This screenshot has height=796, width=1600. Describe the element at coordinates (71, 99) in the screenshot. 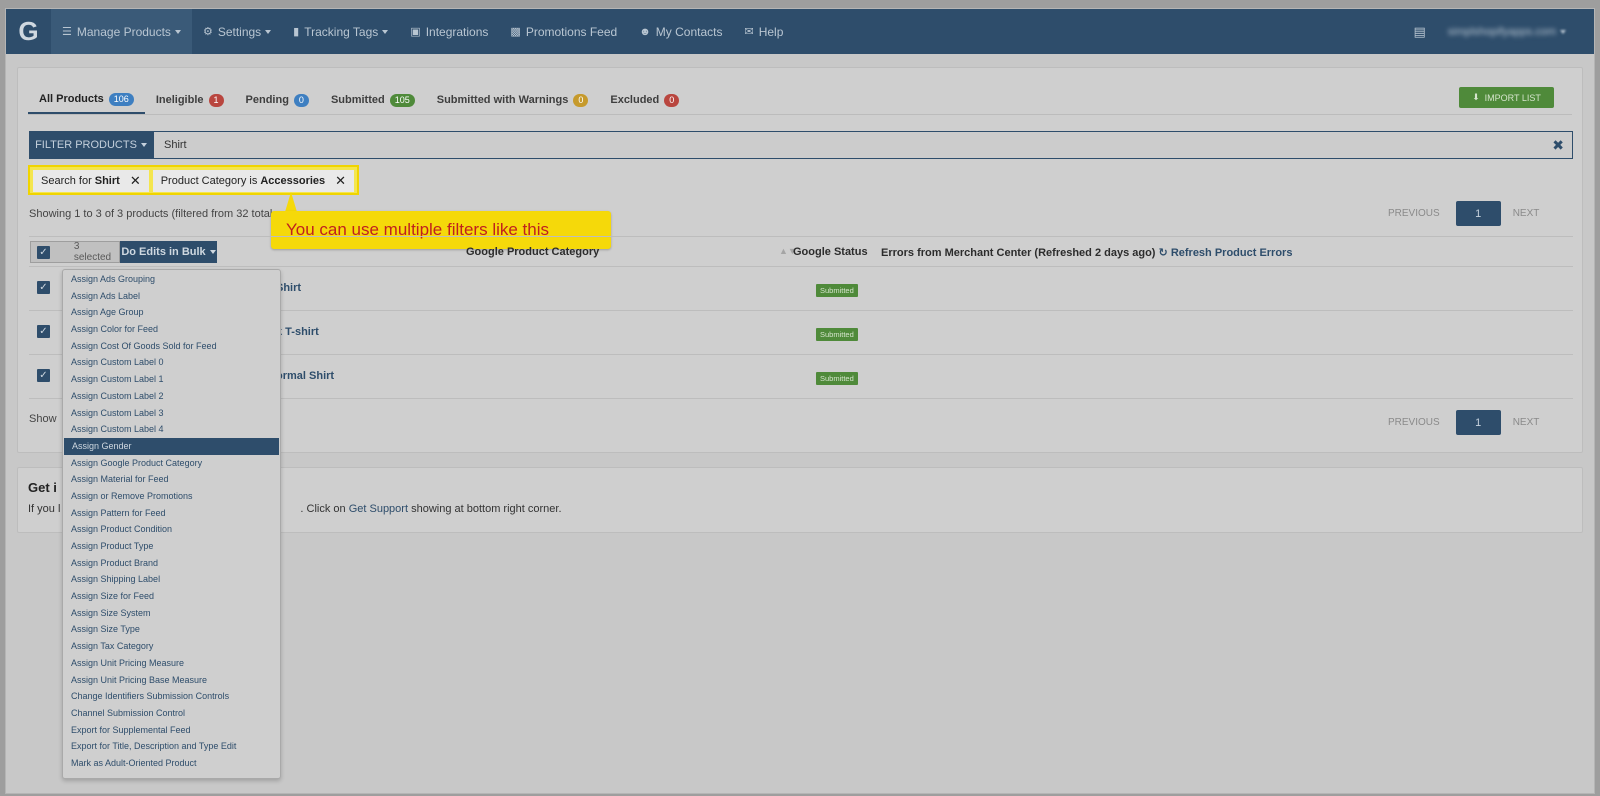

I see `tab-label: All Products` at that location.